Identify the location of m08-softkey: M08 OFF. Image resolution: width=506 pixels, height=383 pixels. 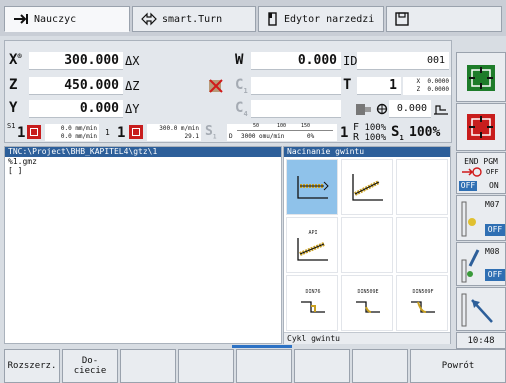
(481, 264).